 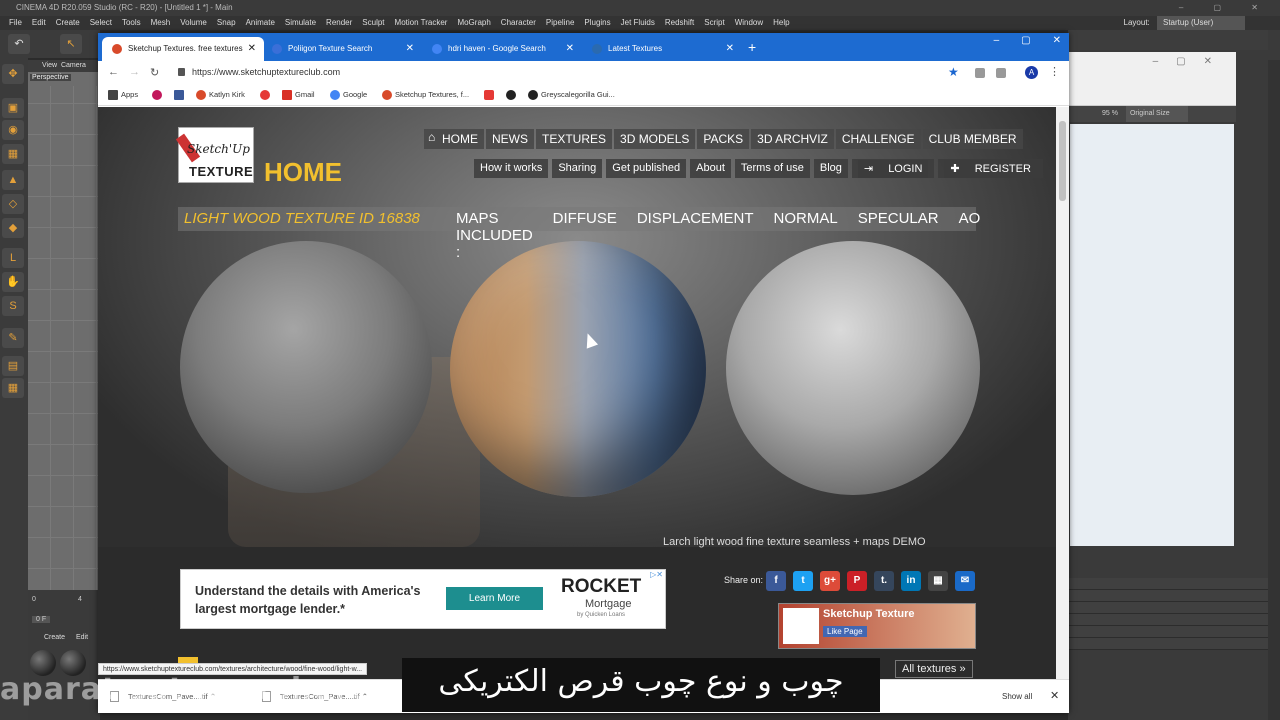 What do you see at coordinates (502, 49) in the screenshot?
I see `tab-hdri-haven: hdri haven - Google Search ✕` at bounding box center [502, 49].